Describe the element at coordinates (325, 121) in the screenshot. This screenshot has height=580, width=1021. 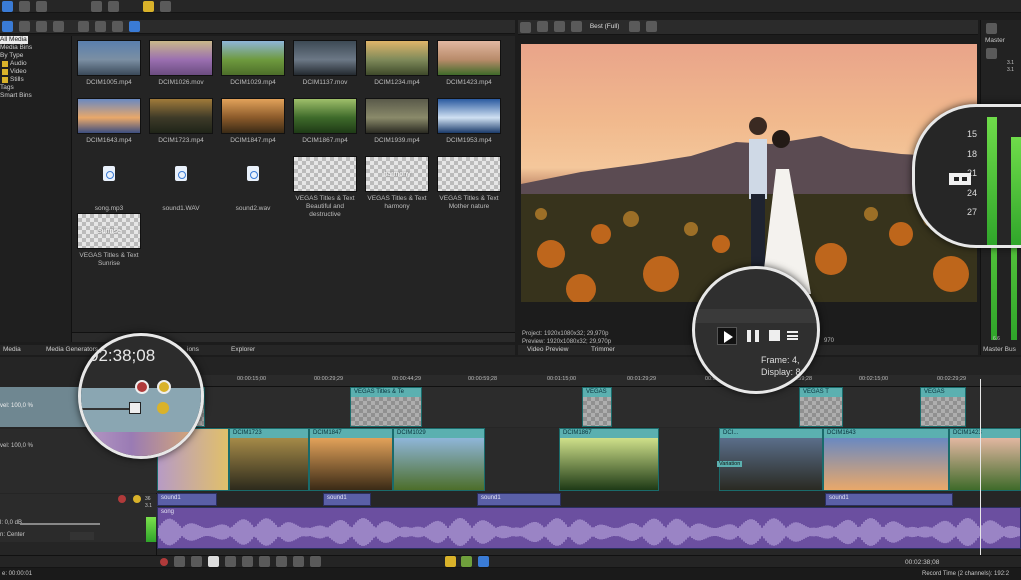
I see `media-item: DCIM1867.mp4` at that location.